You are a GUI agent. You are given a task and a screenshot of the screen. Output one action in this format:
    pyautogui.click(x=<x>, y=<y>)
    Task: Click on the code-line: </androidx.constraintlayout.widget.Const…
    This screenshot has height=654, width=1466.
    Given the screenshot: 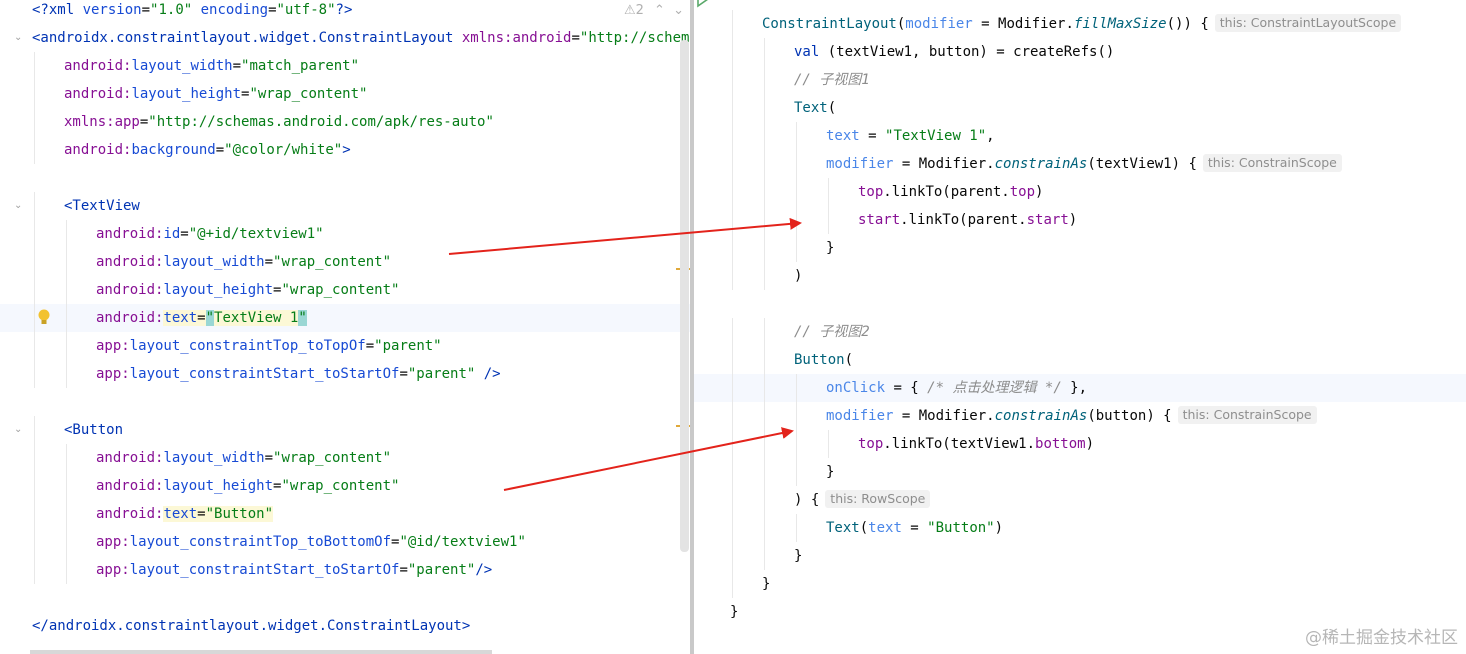 What is the action you would take?
    pyautogui.click(x=345, y=626)
    